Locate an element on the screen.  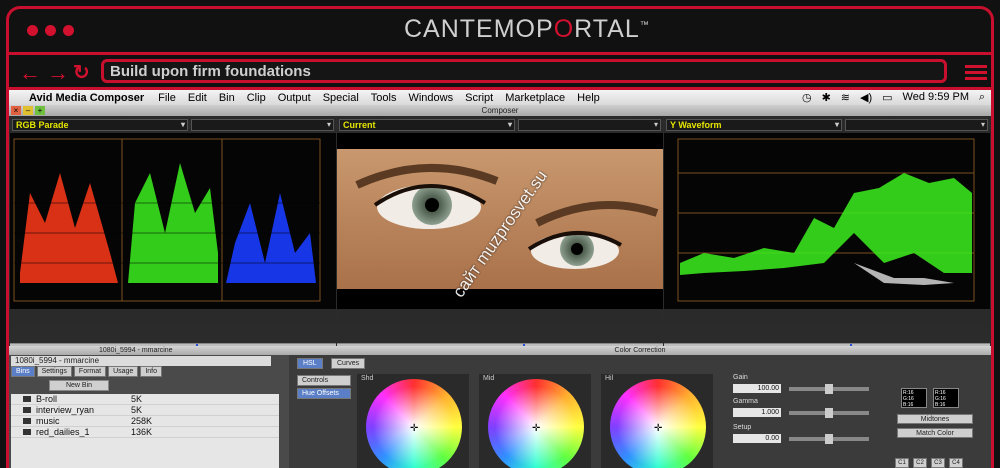
hamburger-menu-icon is located at coordinates (976, 73).